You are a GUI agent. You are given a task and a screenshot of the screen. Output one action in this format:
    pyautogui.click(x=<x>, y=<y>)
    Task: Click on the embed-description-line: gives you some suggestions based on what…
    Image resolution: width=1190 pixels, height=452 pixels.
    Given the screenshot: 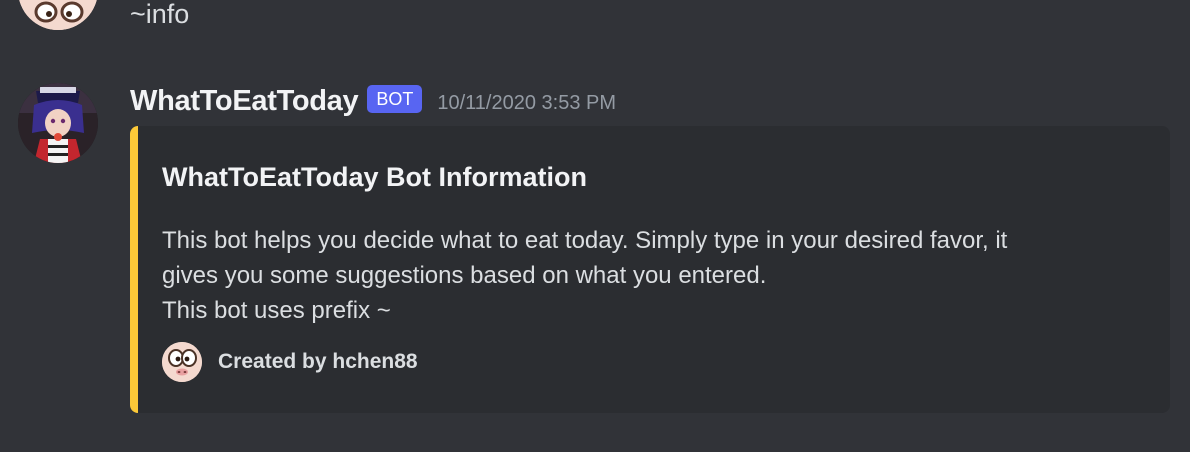 What is the action you would take?
    pyautogui.click(x=464, y=275)
    